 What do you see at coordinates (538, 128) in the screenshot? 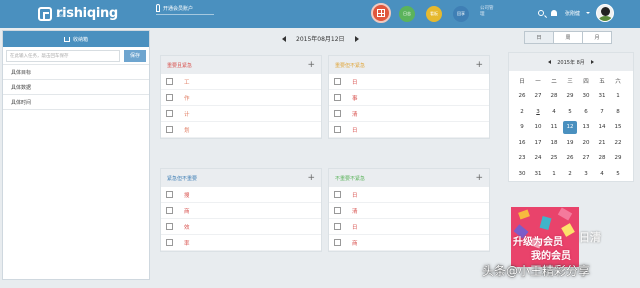
I see `calendar-day: 10` at bounding box center [538, 128].